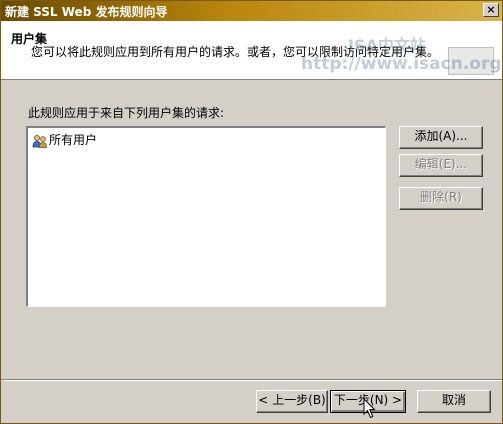 Image resolution: width=503 pixels, height=424 pixels. Describe the element at coordinates (491, 10) in the screenshot. I see `close-button: ×` at that location.